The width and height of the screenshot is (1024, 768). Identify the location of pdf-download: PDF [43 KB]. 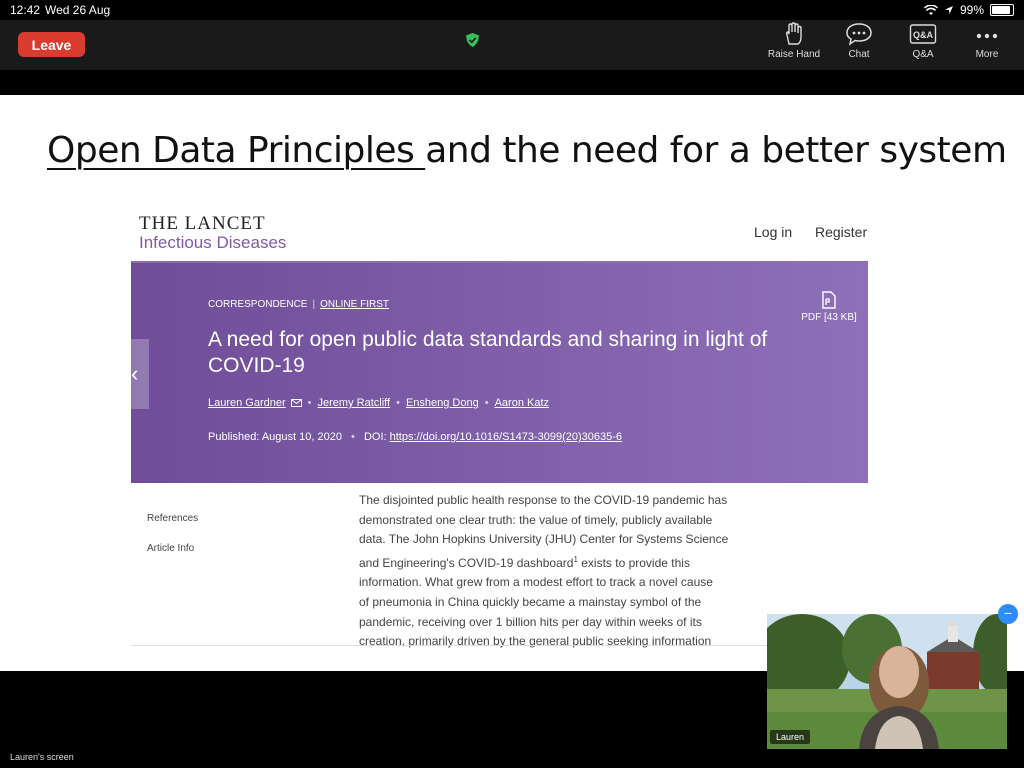
(829, 307).